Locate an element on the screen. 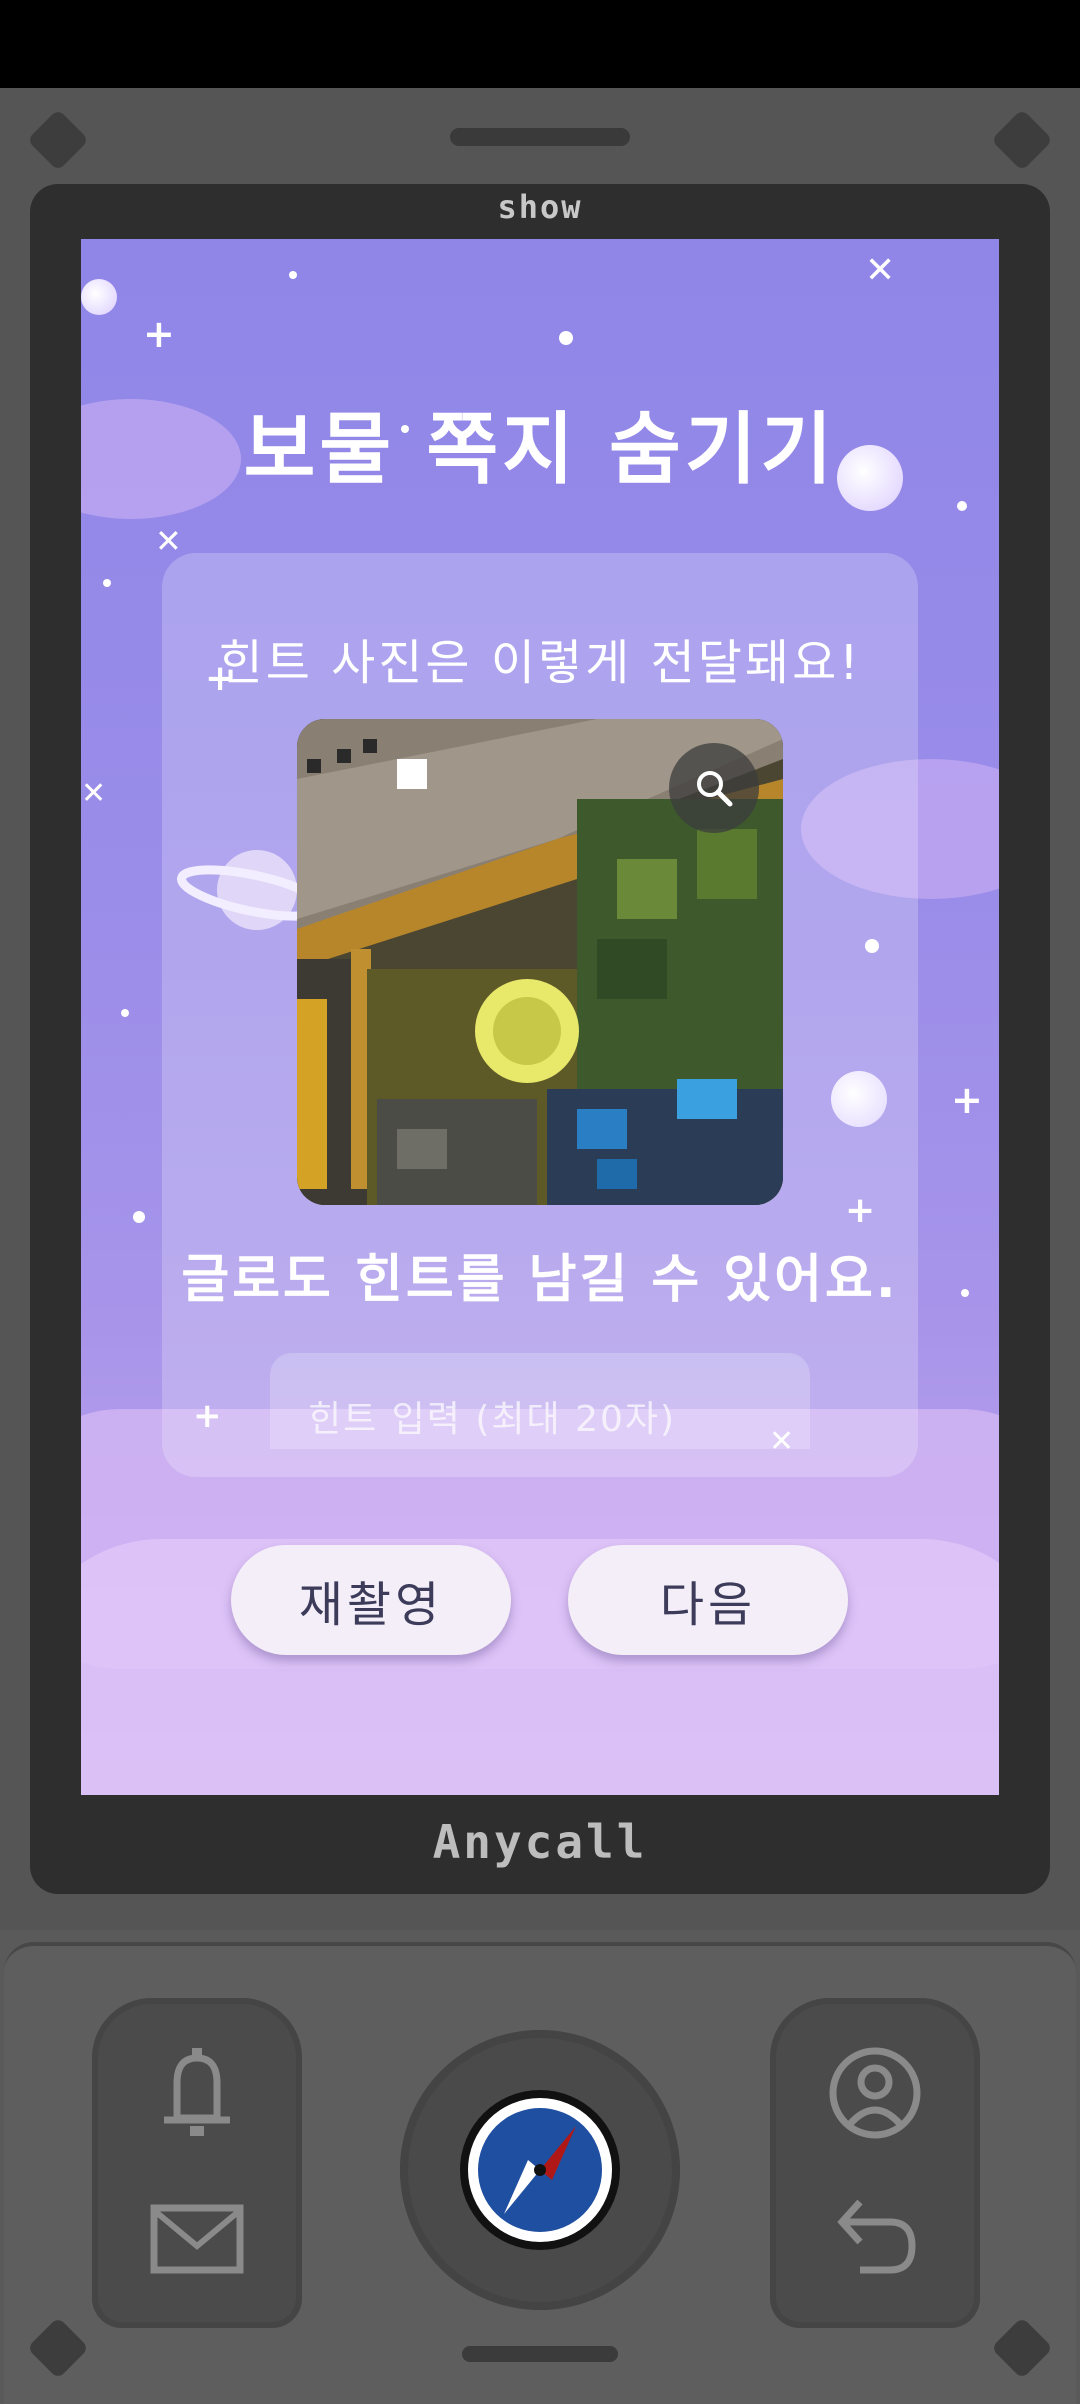 The height and width of the screenshot is (2404, 1080). next-button: 다음 is located at coordinates (708, 1600).